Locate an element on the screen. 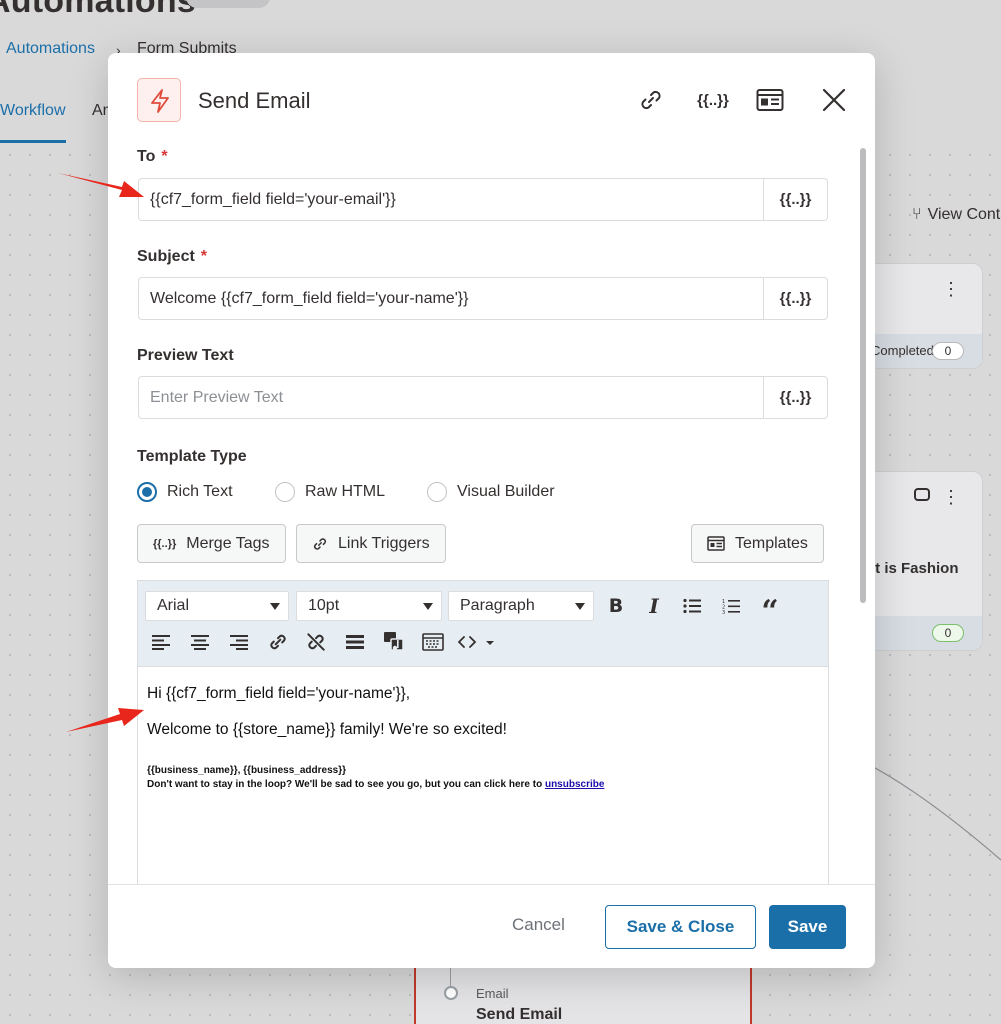  card-footer: 0 is located at coordinates (921, 633).